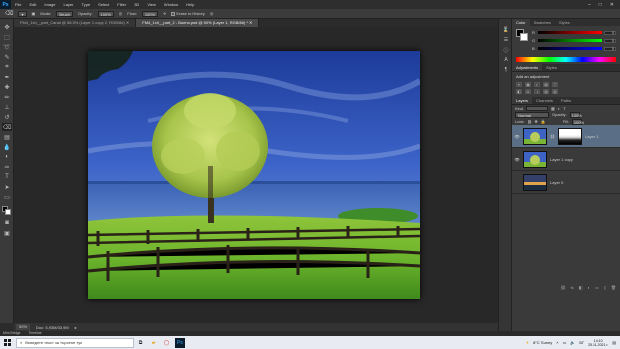 This screenshot has height=349, width=620. What do you see at coordinates (7, 97) in the screenshot?
I see `brush-tool-icon: ✏` at bounding box center [7, 97].